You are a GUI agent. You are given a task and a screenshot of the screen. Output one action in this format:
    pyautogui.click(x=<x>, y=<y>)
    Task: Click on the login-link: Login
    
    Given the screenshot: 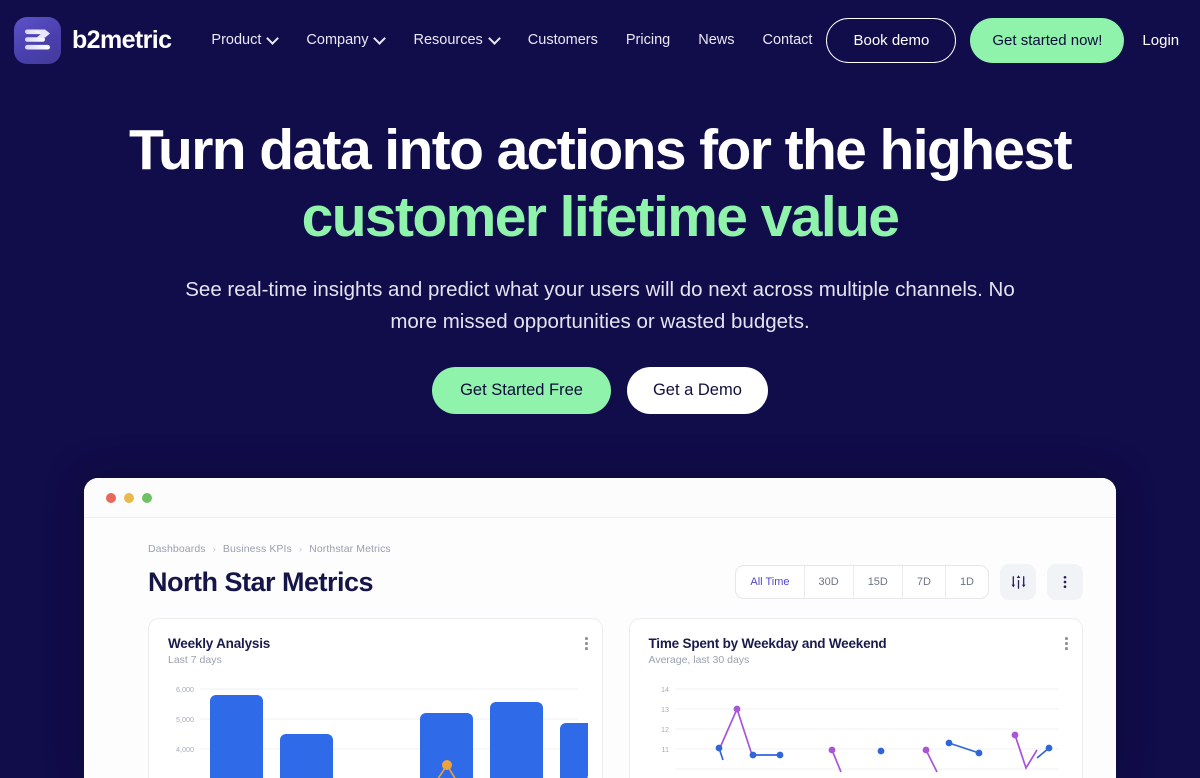 What is the action you would take?
    pyautogui.click(x=1162, y=40)
    